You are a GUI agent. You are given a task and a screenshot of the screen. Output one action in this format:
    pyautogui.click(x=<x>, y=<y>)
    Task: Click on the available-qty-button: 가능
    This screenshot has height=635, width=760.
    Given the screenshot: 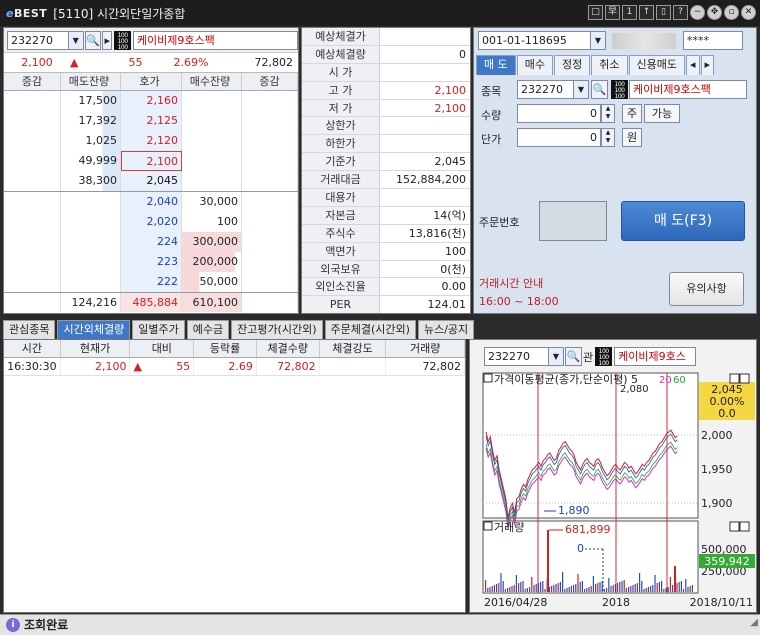 What is the action you would take?
    pyautogui.click(x=662, y=113)
    